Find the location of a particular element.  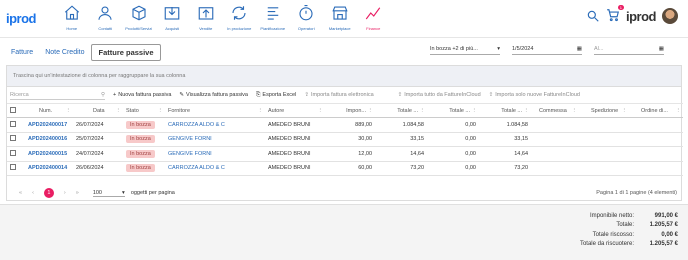

nav-pianificazione: Pianificazione is located at coordinates (273, 17).